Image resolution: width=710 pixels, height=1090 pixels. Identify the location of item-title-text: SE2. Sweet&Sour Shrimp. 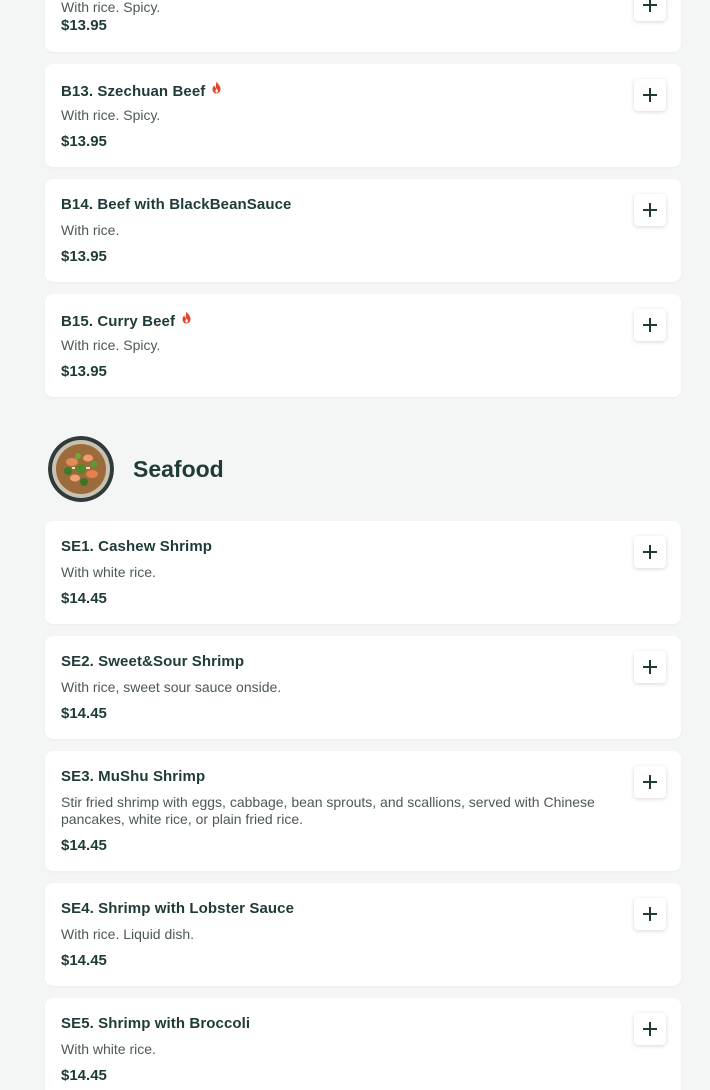
(153, 661).